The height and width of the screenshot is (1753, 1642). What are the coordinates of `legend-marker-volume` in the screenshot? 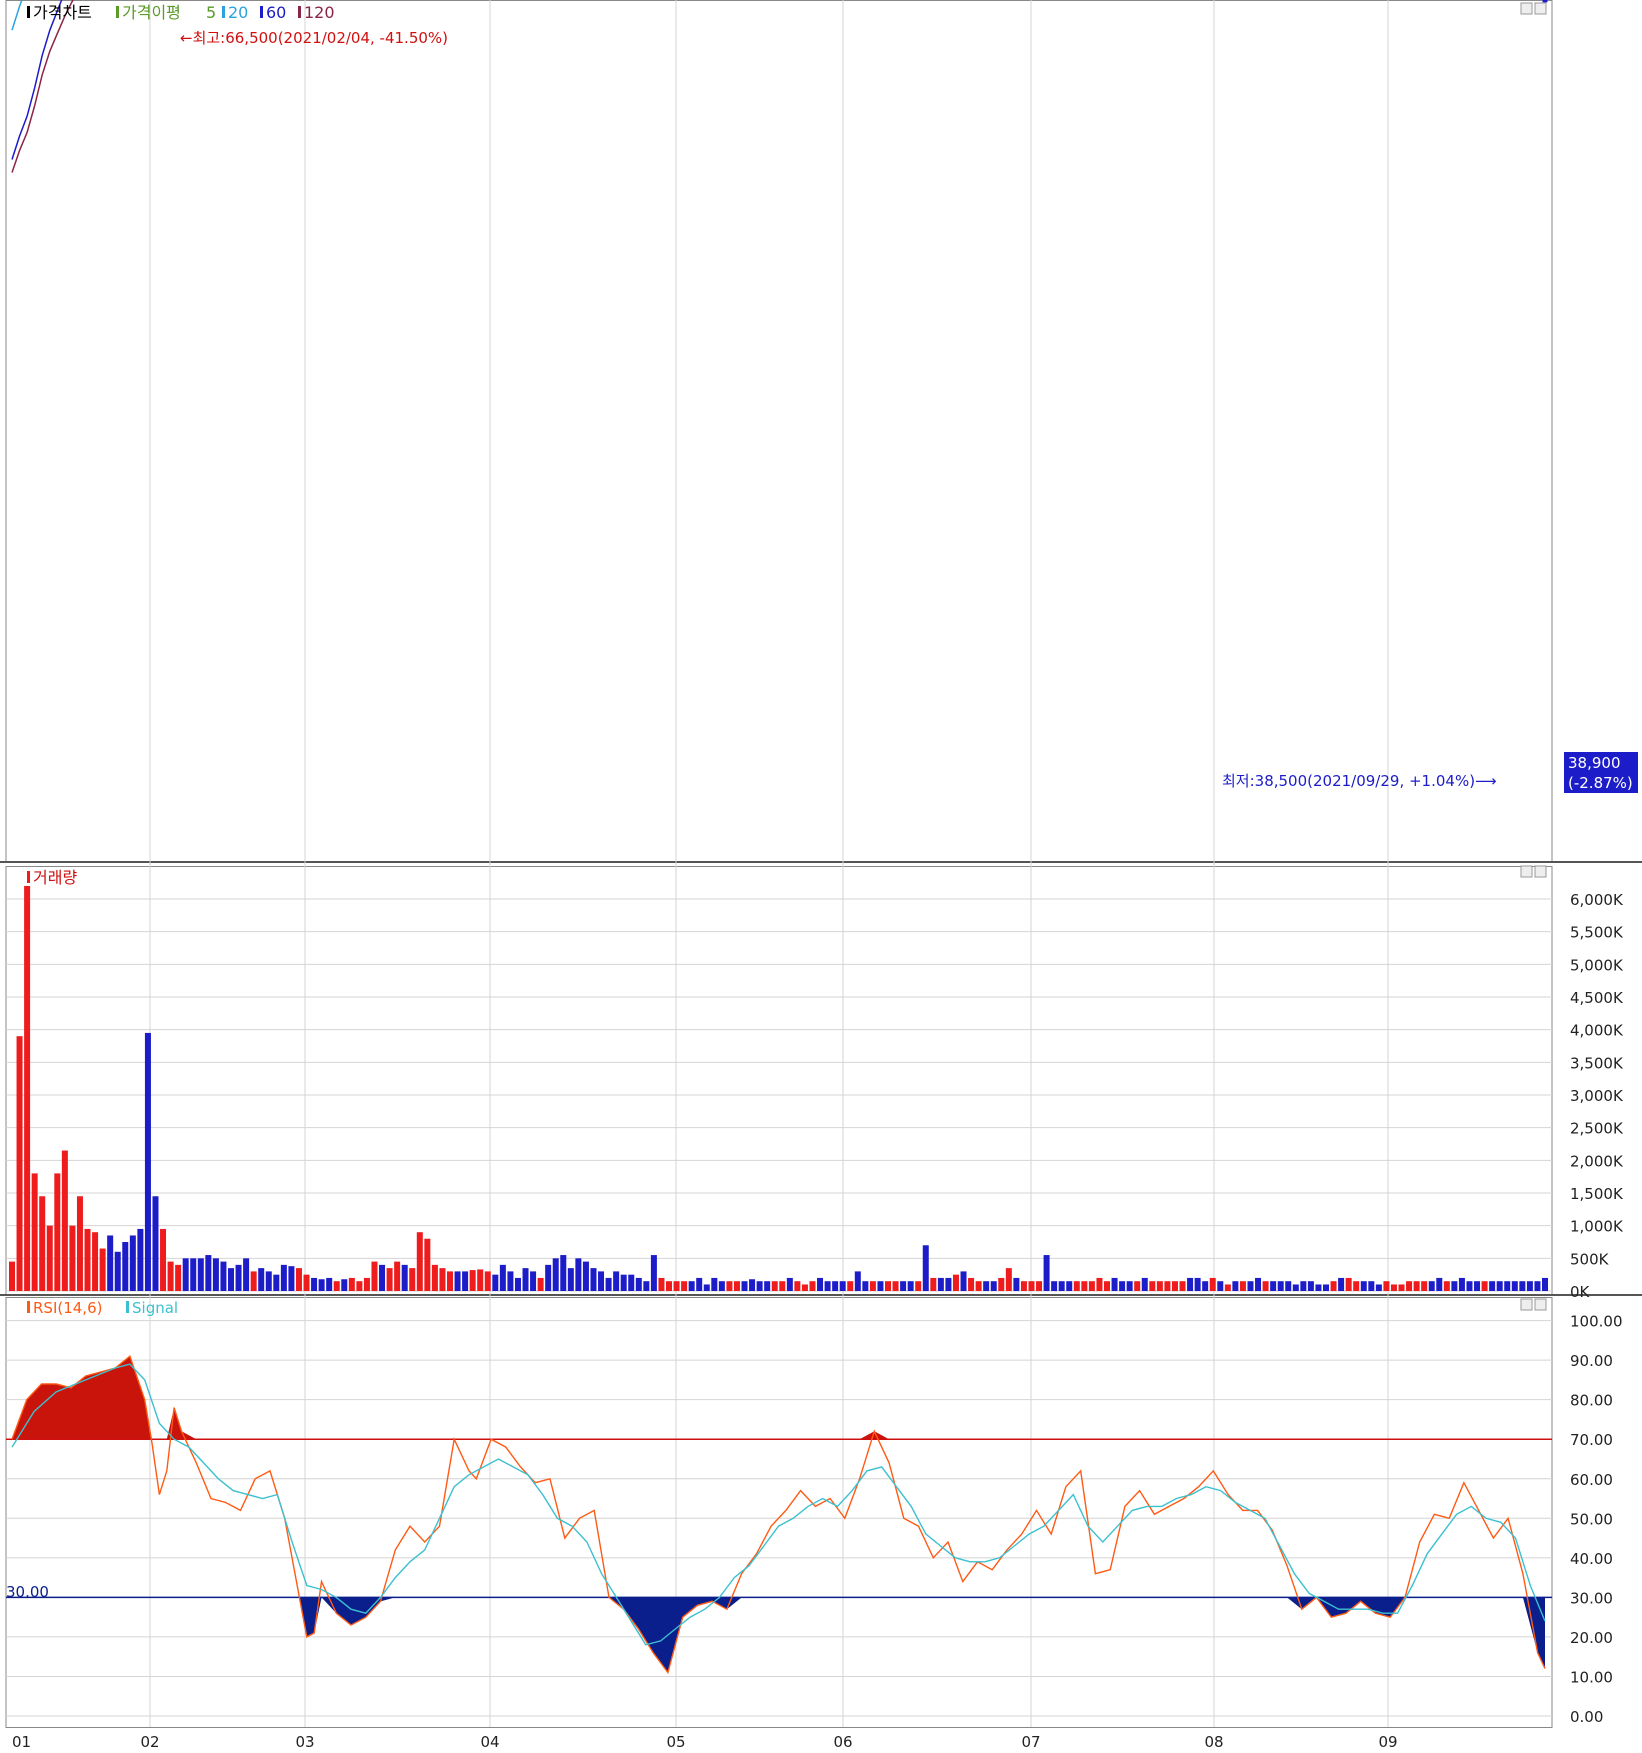 It's located at (28, 877).